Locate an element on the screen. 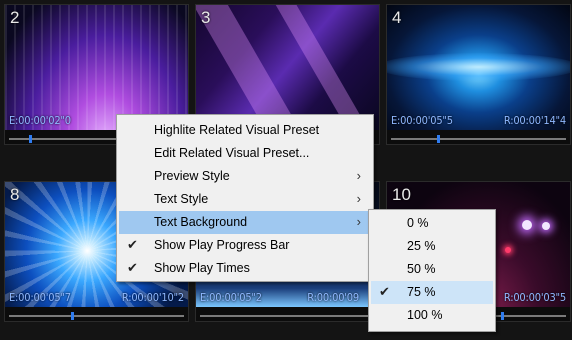 The image size is (572, 340). tile-number: 8 is located at coordinates (15, 194).